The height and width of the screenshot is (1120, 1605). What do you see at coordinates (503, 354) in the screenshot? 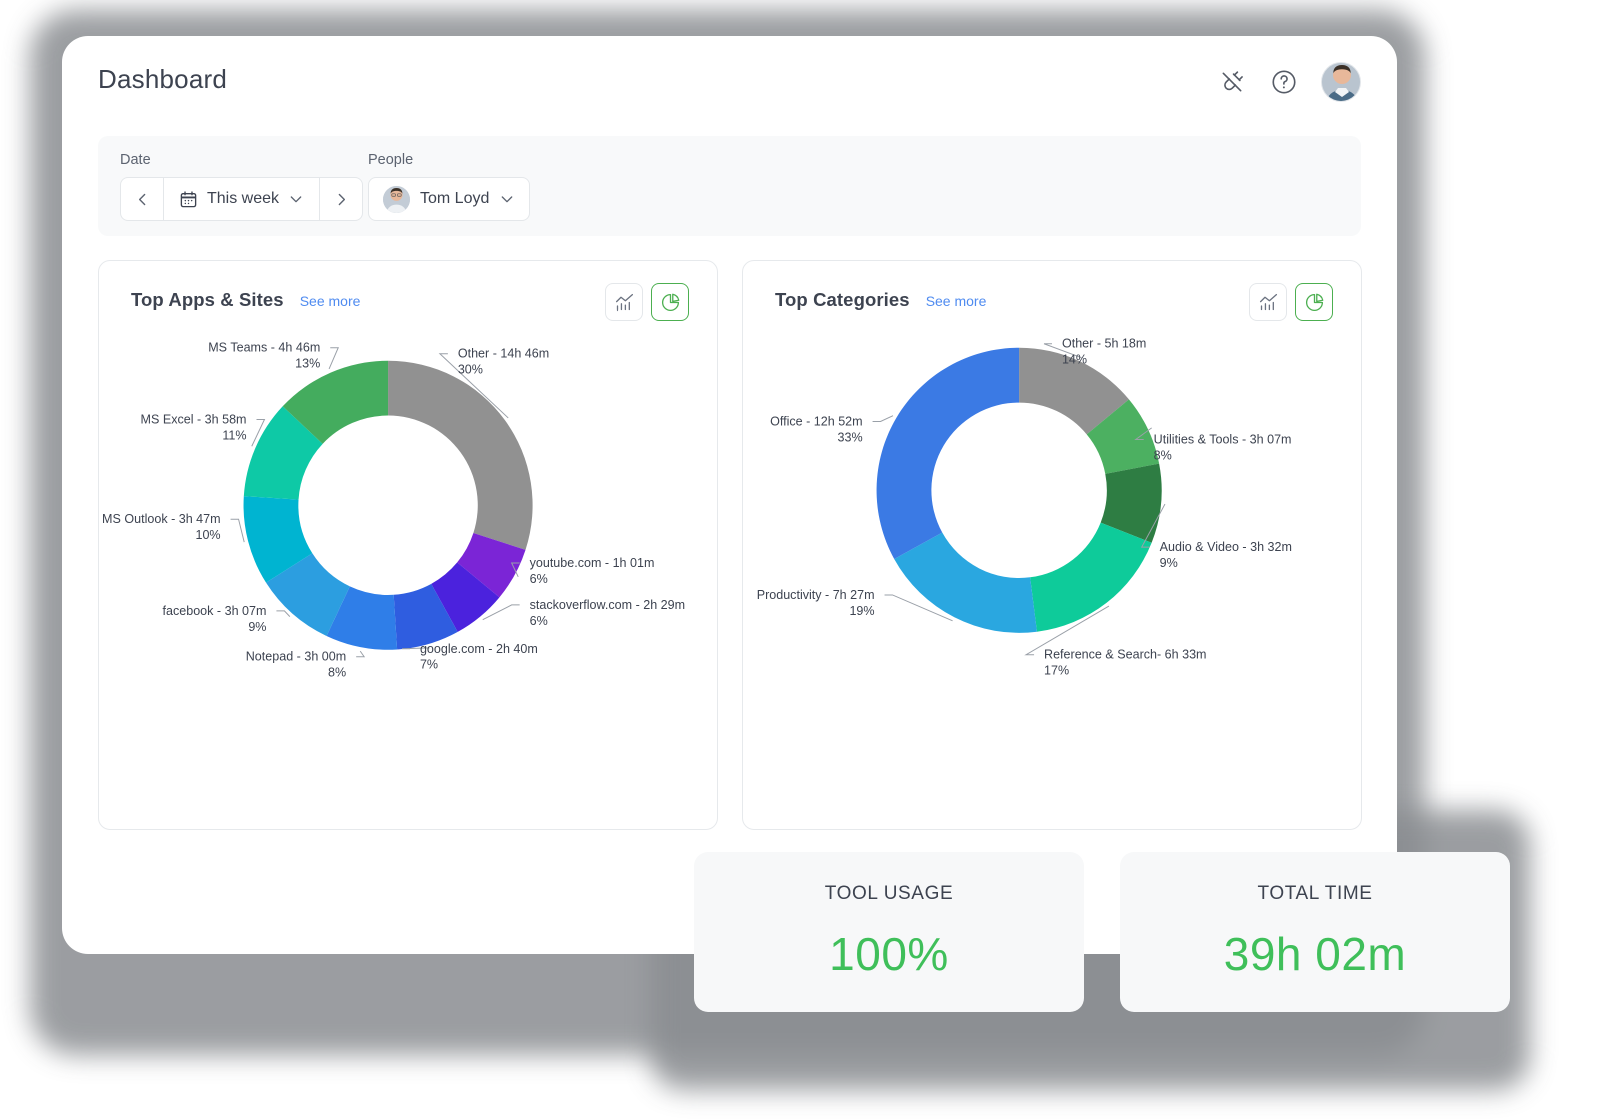
I see `donut-label-text: Other - 14h 46m` at bounding box center [503, 354].